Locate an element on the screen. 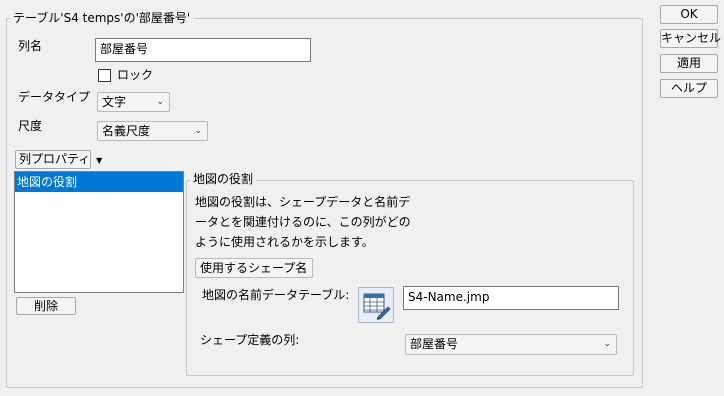 The width and height of the screenshot is (724, 396). shape-column-select: 部屋番号 ⌄ is located at coordinates (511, 344).